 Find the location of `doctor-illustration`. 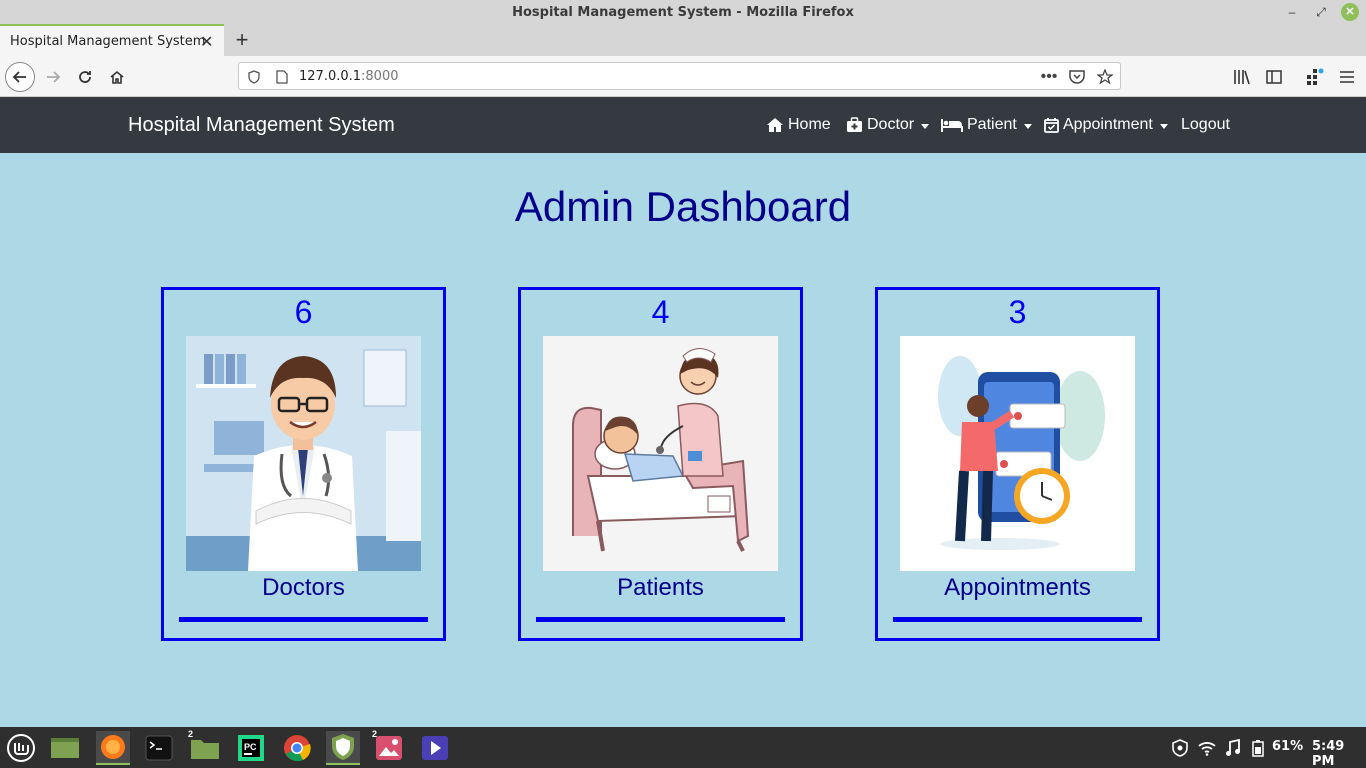

doctor-illustration is located at coordinates (303, 453).